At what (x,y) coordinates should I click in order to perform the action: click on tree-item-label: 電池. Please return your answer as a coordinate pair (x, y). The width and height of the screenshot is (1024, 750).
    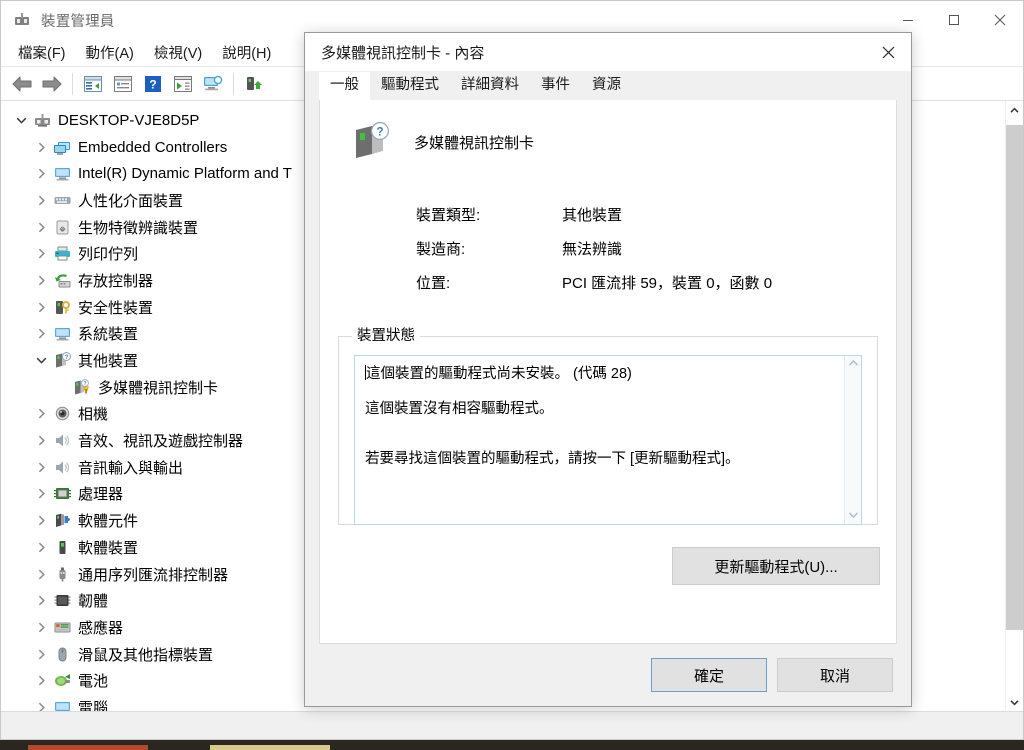
    Looking at the image, I should click on (93, 682).